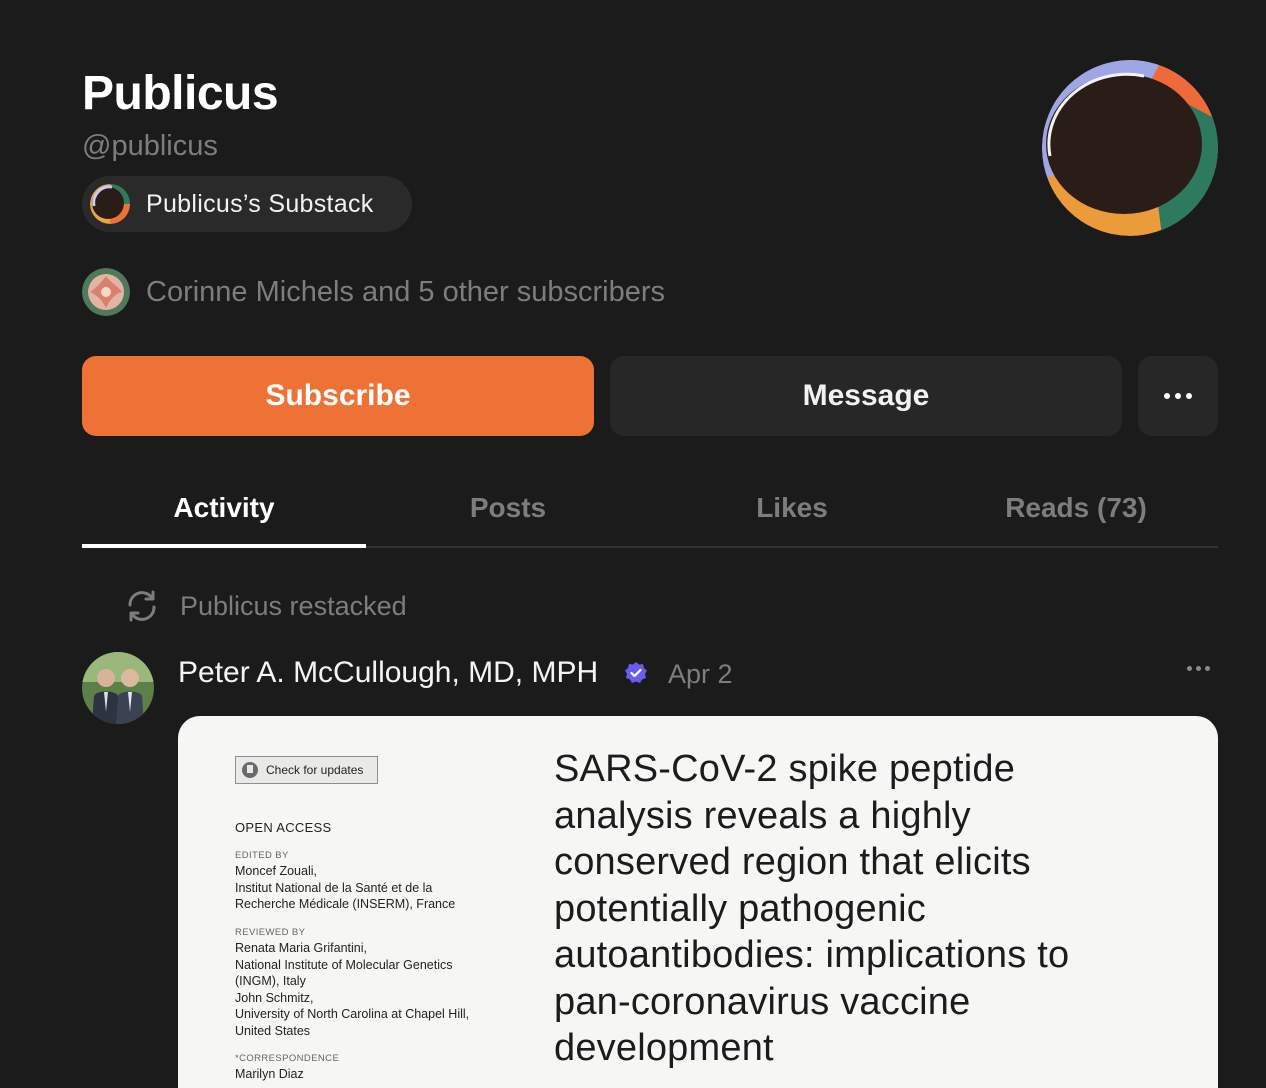 This screenshot has width=1266, height=1088. I want to click on reviewed-by-line: National Institute of Molecular Genetics, so click(344, 964).